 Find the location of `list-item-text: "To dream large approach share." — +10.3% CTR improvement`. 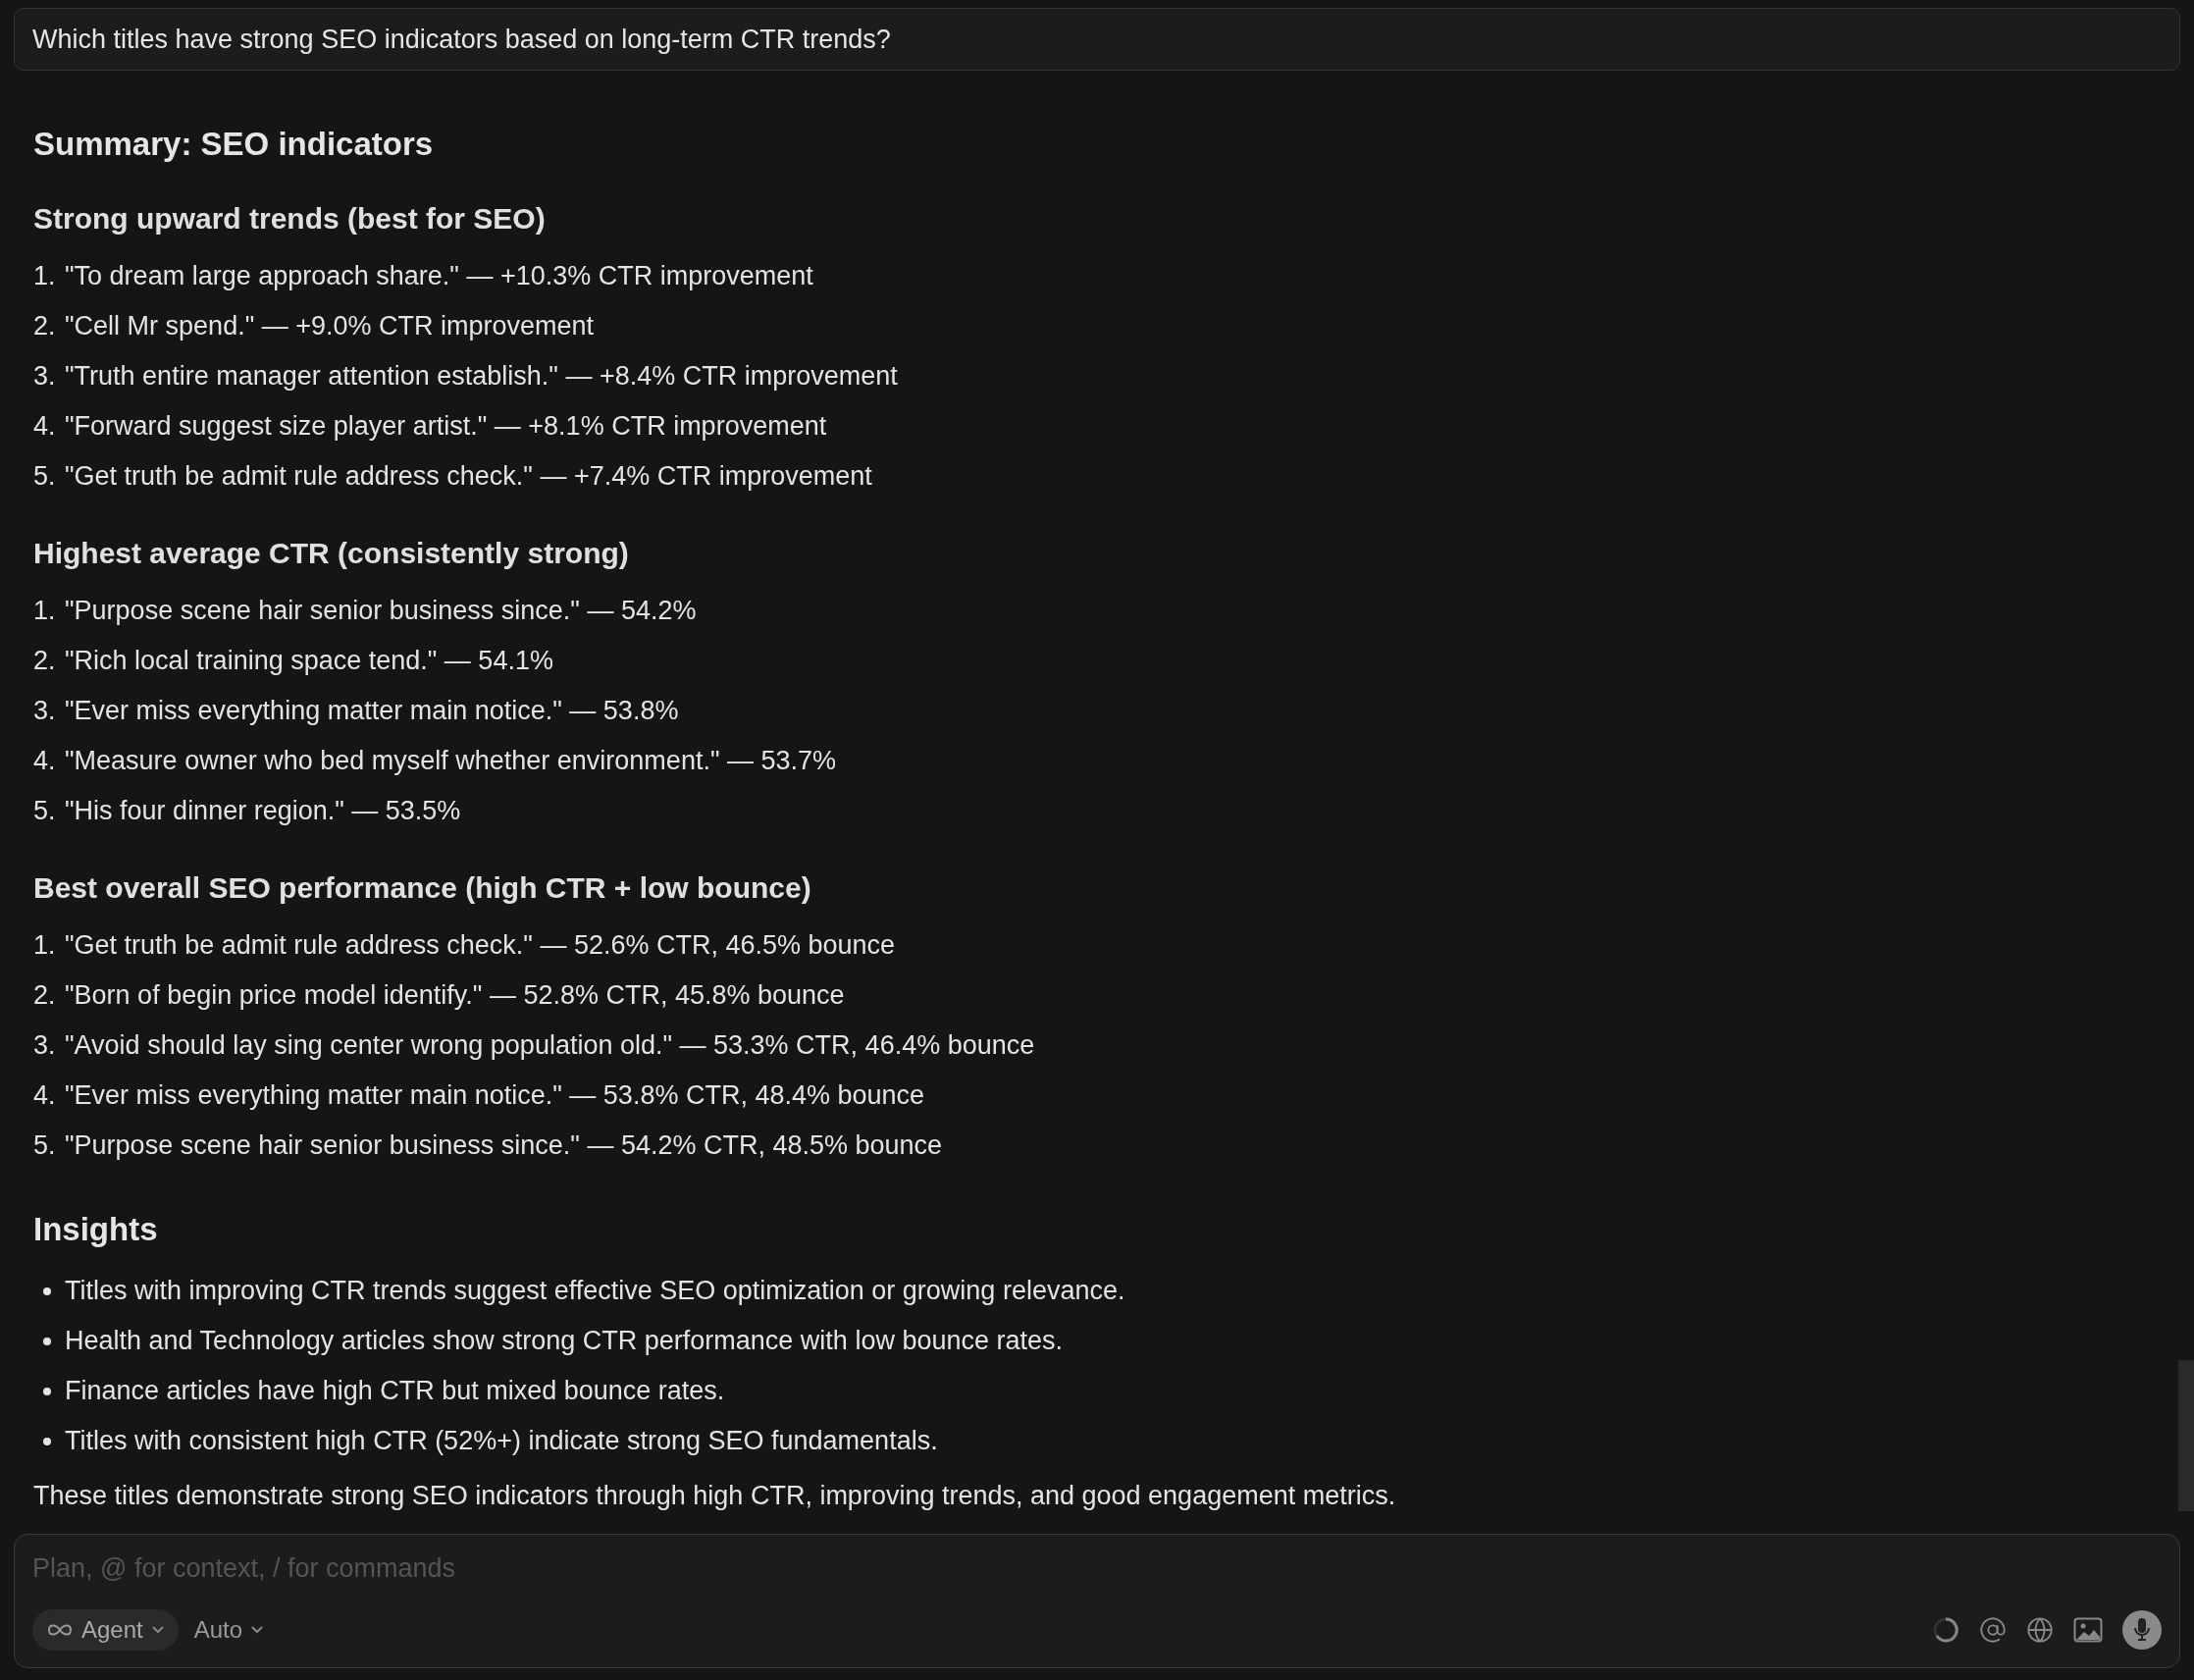

list-item-text: "To dream large approach share." — +10.3% CTR improvement is located at coordinates (439, 276).